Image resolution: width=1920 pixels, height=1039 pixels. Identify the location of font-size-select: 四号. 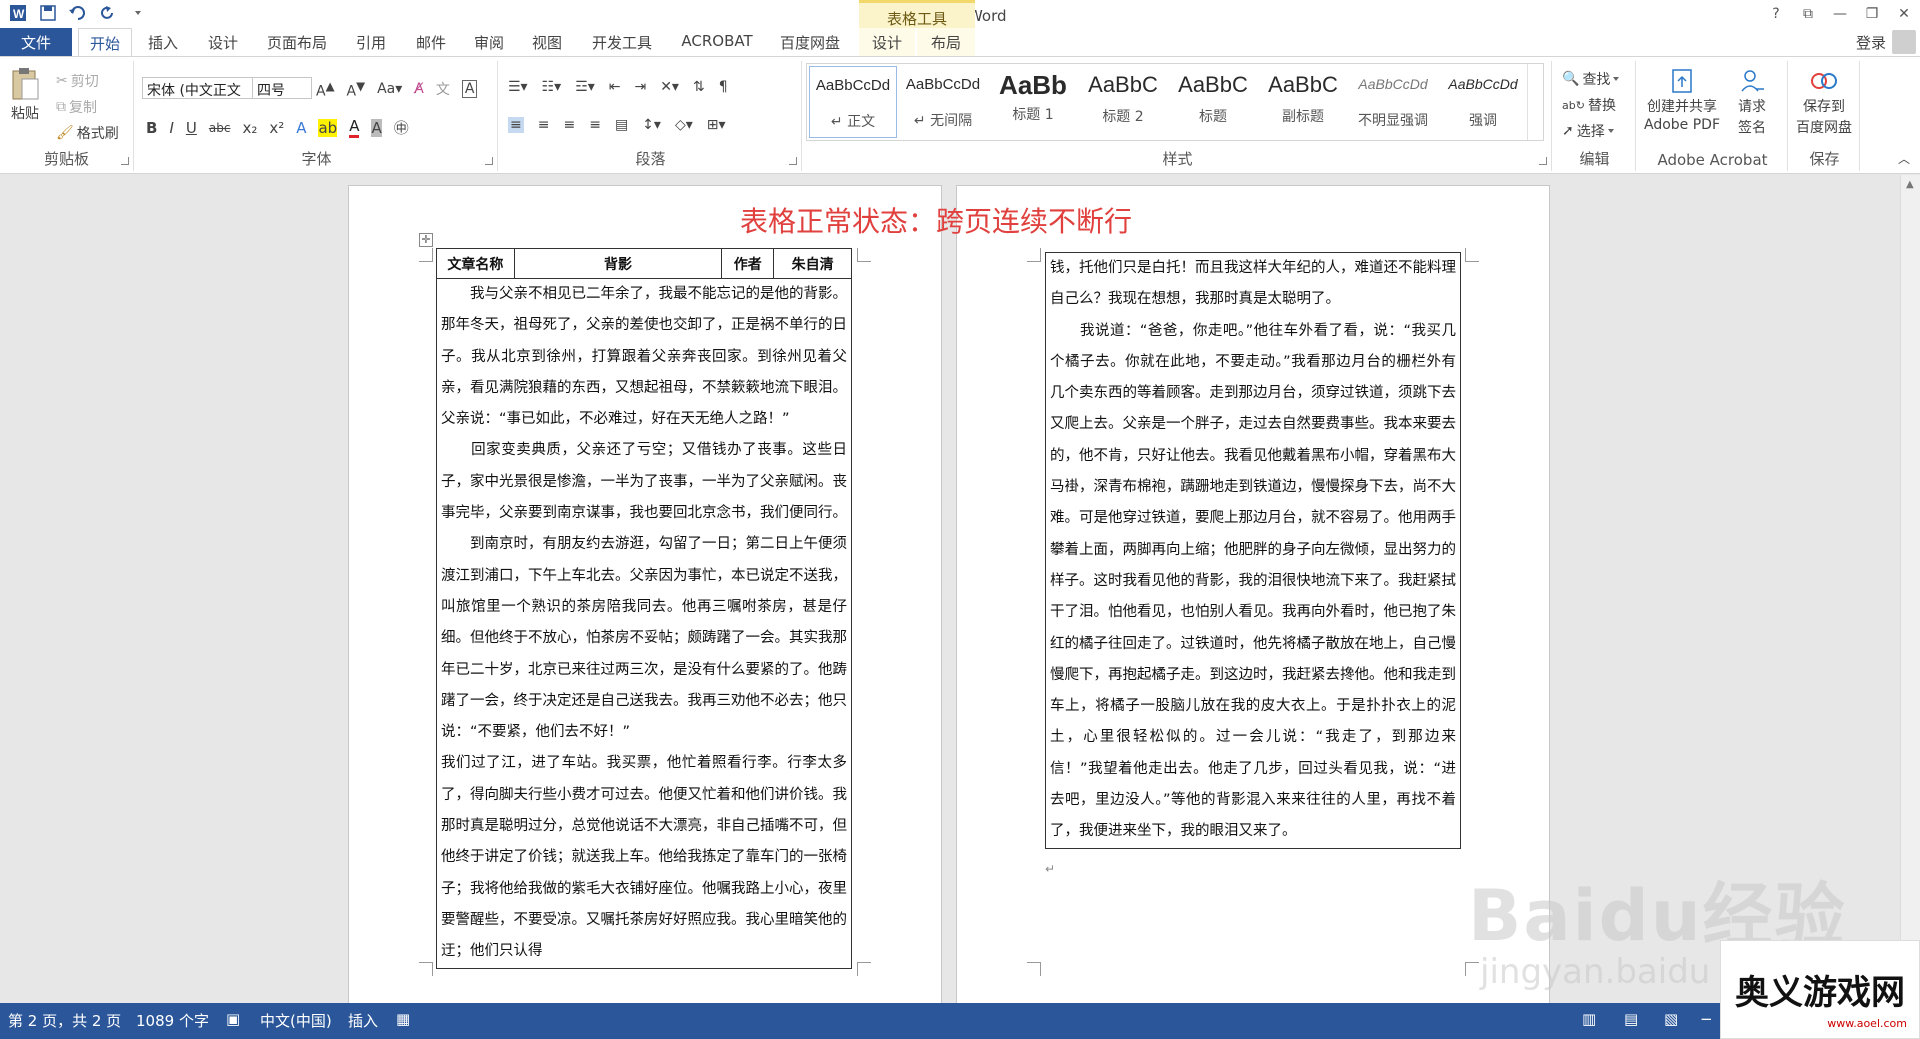
(282, 88).